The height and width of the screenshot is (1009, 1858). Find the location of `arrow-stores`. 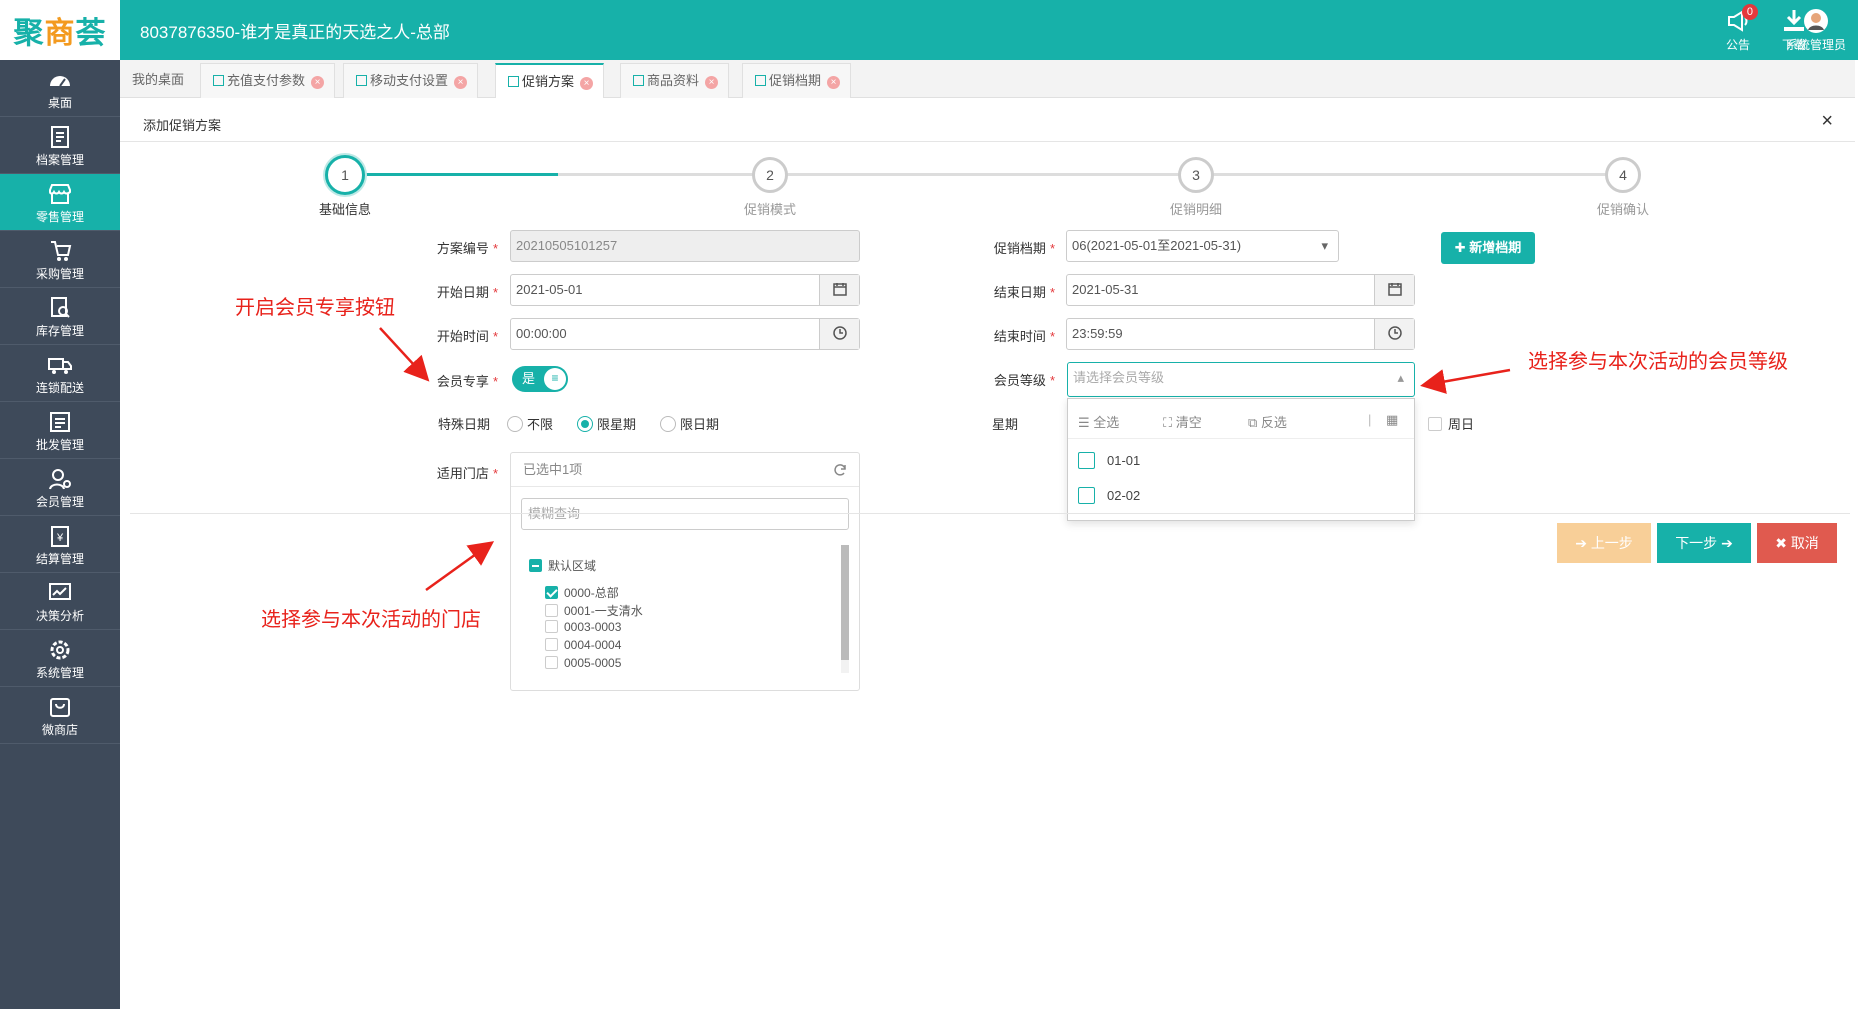

arrow-stores is located at coordinates (460, 566).